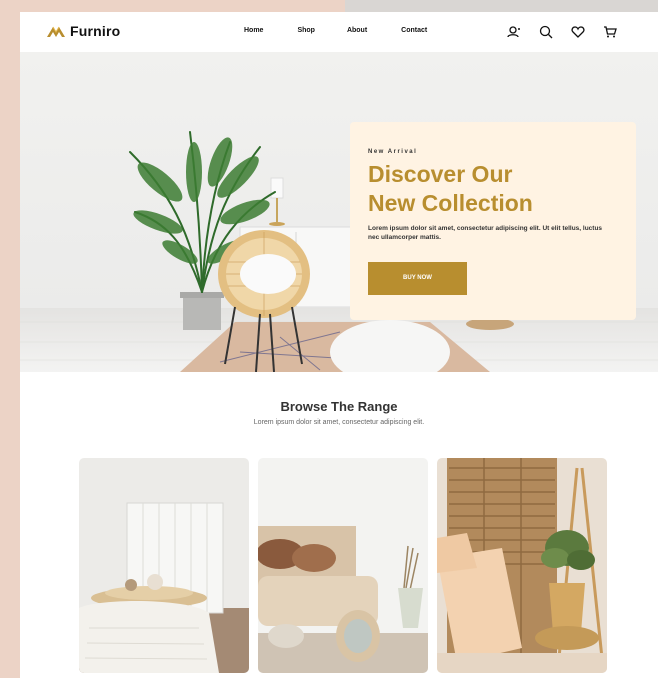 The width and height of the screenshot is (658, 678). What do you see at coordinates (306, 30) in the screenshot?
I see `nav-shop: Shop` at bounding box center [306, 30].